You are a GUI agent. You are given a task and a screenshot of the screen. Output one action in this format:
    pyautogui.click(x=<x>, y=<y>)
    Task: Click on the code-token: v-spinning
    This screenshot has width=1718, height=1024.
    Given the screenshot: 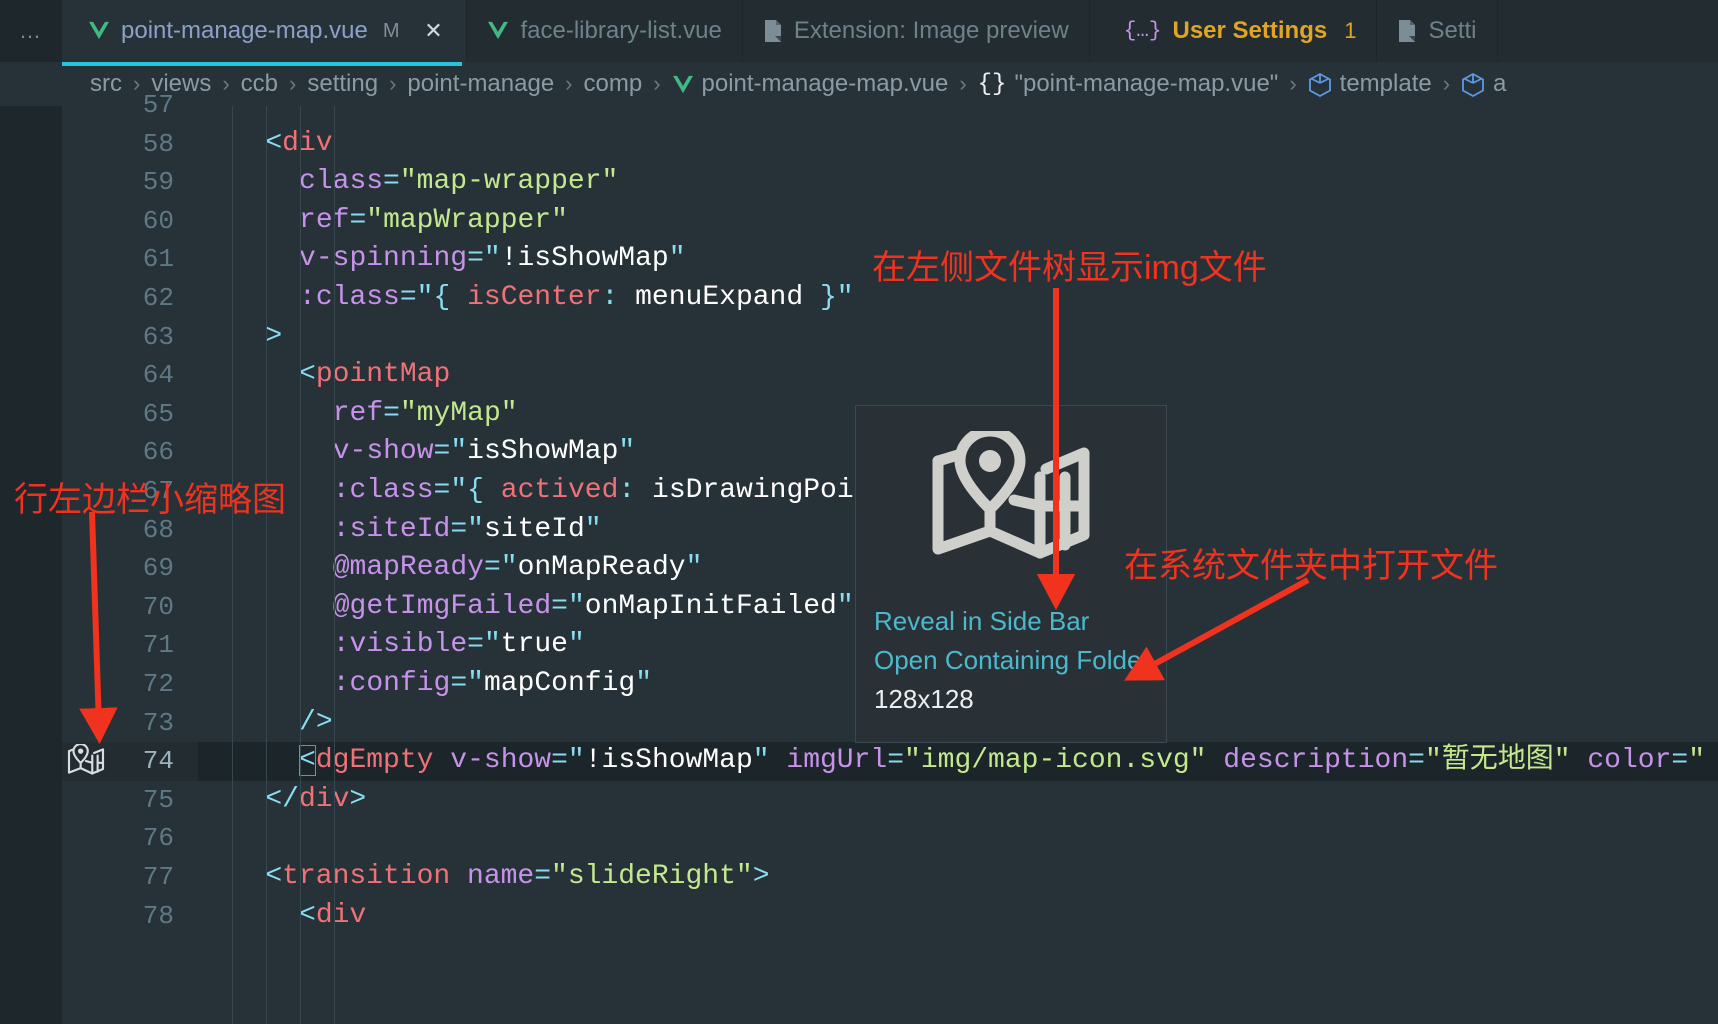 What is the action you would take?
    pyautogui.click(x=383, y=259)
    